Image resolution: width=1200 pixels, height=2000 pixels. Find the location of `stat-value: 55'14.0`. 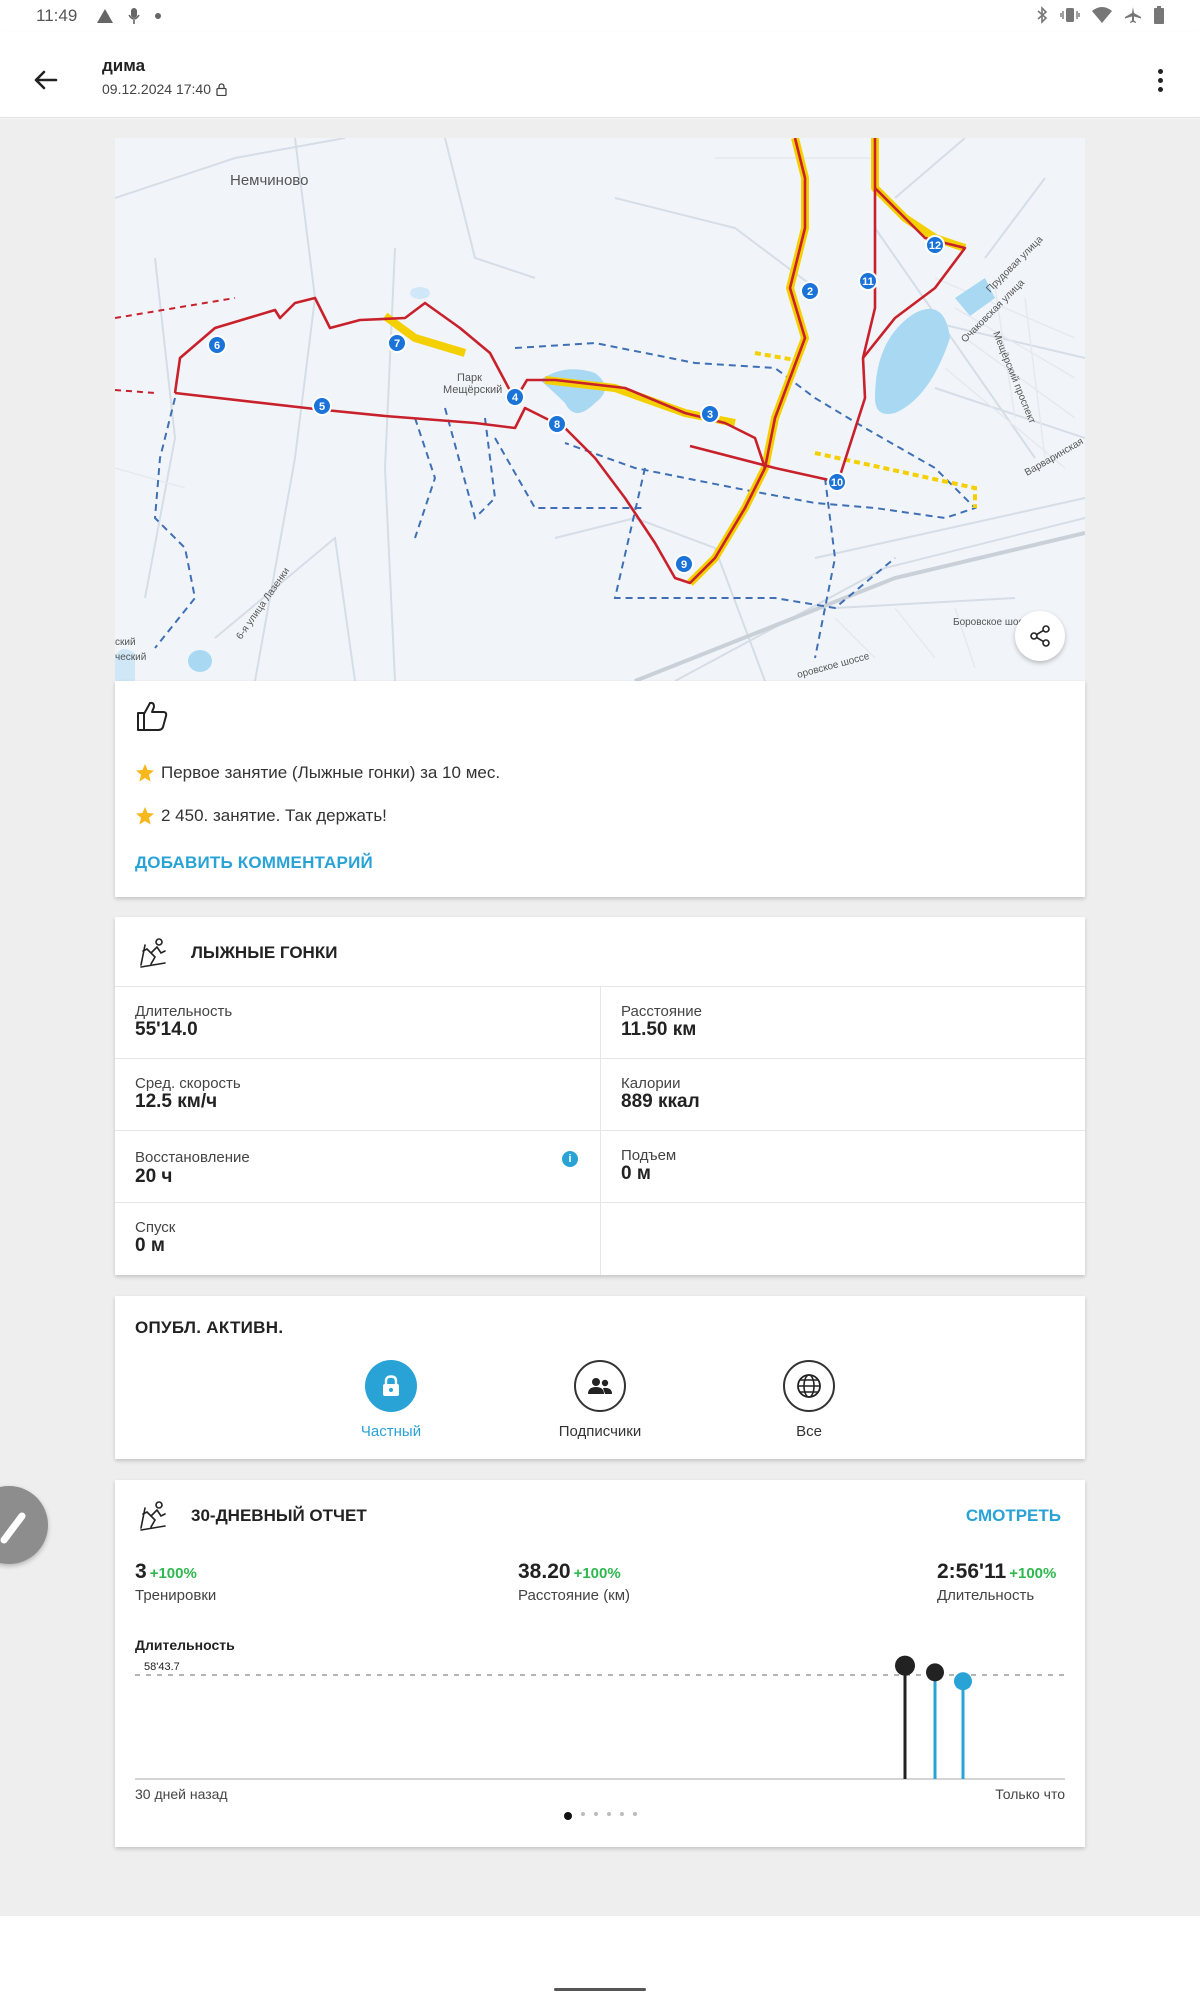

stat-value: 55'14.0 is located at coordinates (166, 1029).